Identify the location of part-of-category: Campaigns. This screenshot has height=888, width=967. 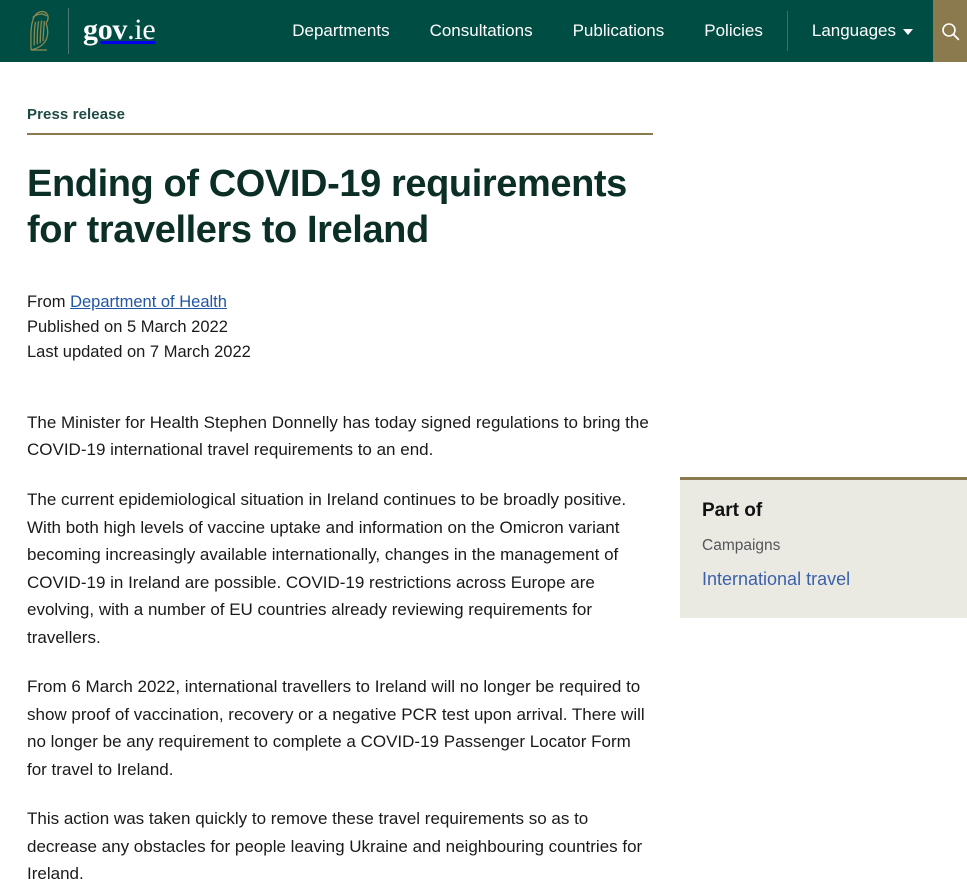
(741, 545).